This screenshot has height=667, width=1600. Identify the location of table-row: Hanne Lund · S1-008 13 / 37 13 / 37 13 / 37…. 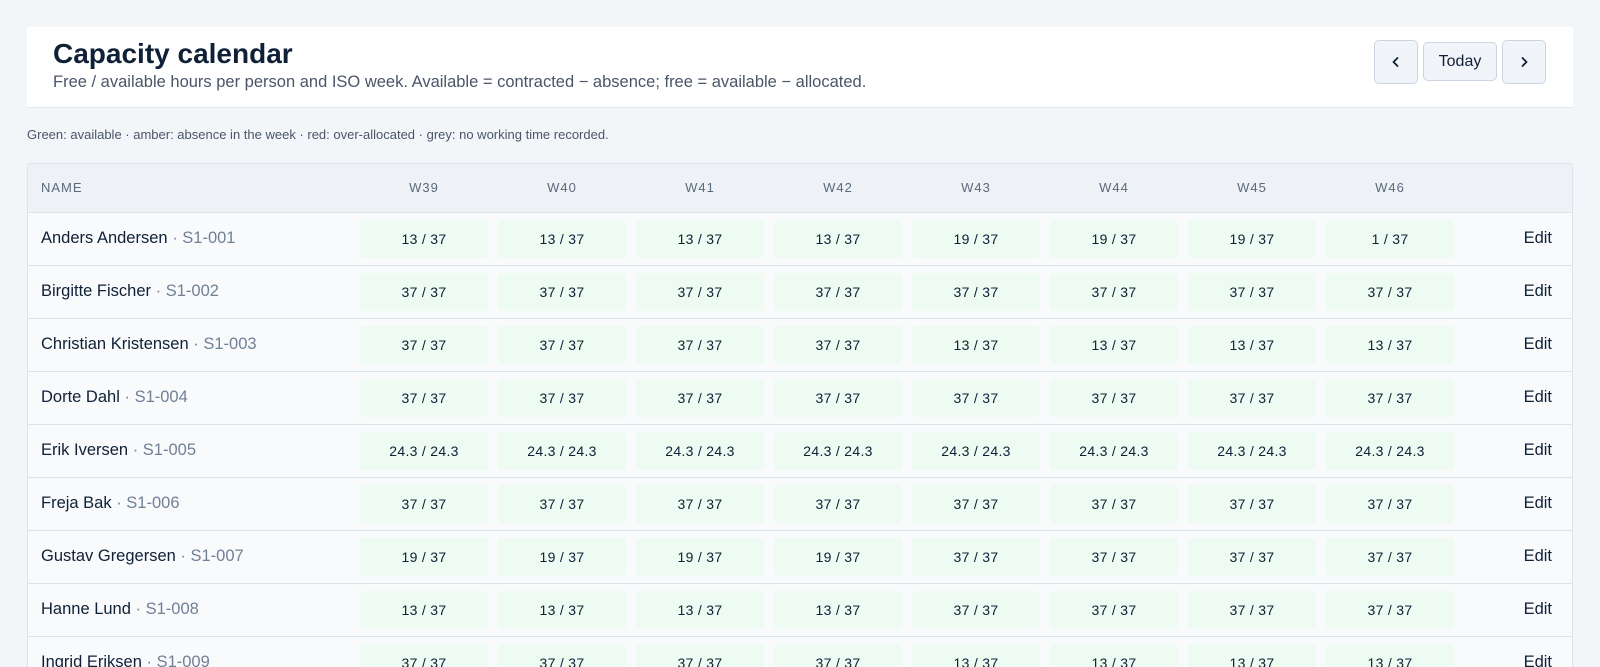
(800, 609).